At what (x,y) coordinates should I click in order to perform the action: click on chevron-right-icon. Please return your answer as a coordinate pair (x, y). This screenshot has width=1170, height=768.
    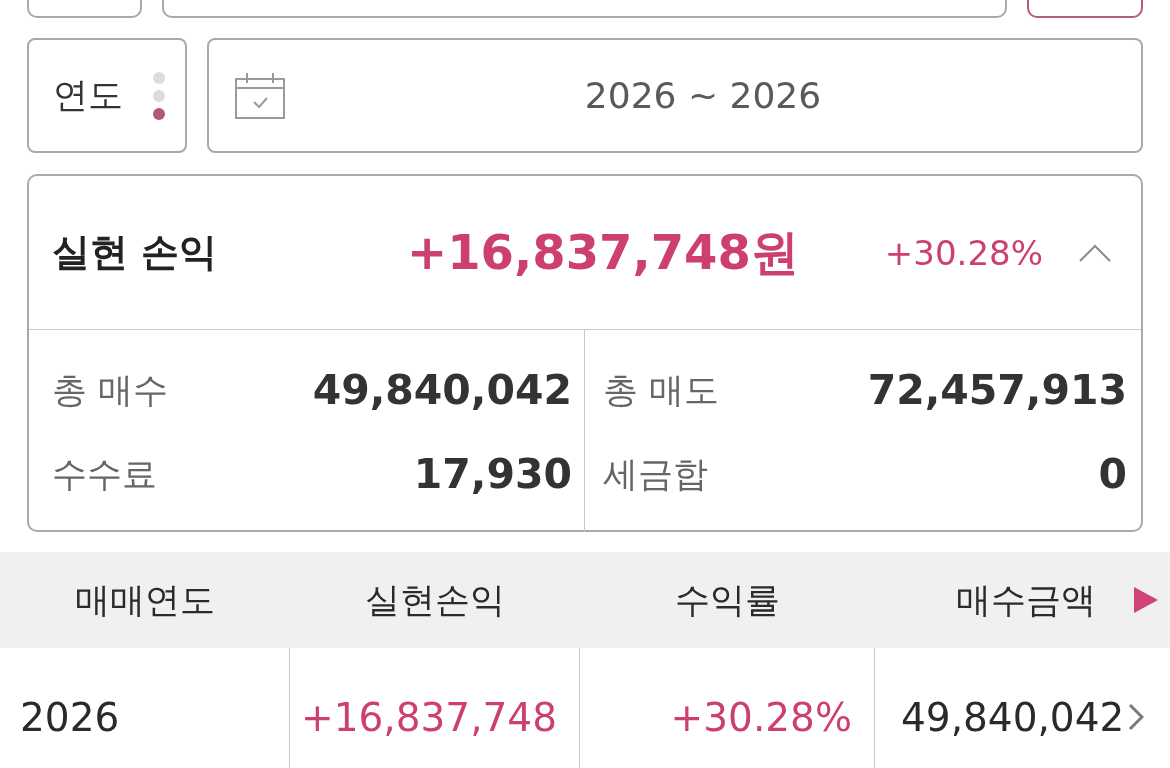
    Looking at the image, I should click on (1136, 717).